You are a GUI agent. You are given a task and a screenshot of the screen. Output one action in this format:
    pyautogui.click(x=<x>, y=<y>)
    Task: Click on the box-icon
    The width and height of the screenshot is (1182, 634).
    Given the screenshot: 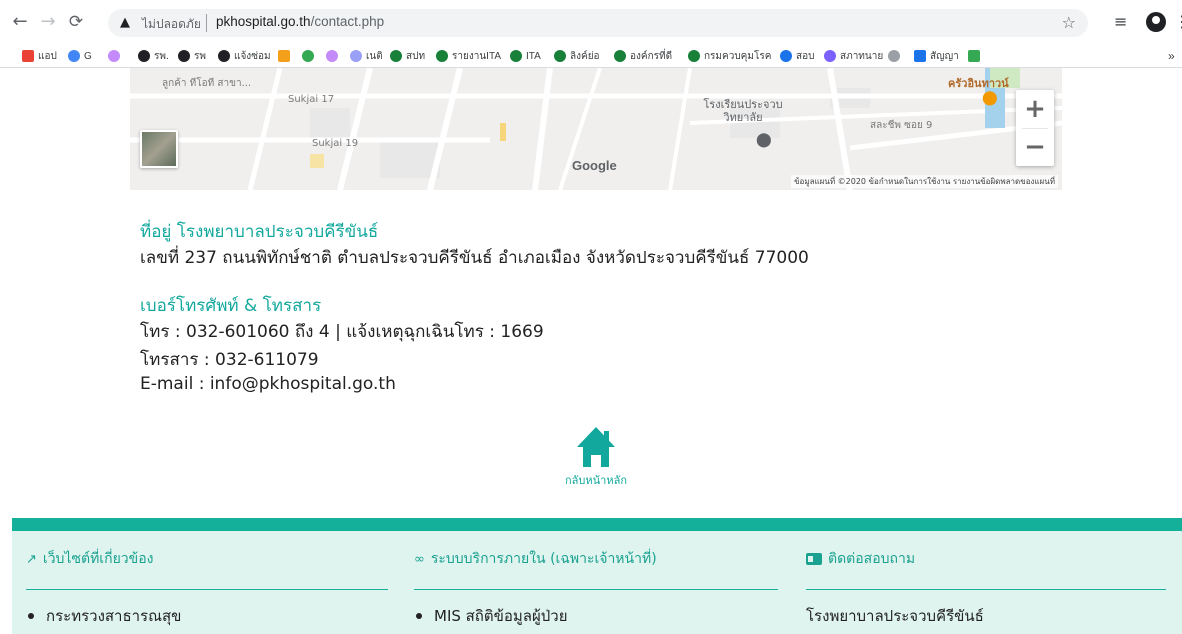 What is the action you would take?
    pyautogui.click(x=284, y=56)
    